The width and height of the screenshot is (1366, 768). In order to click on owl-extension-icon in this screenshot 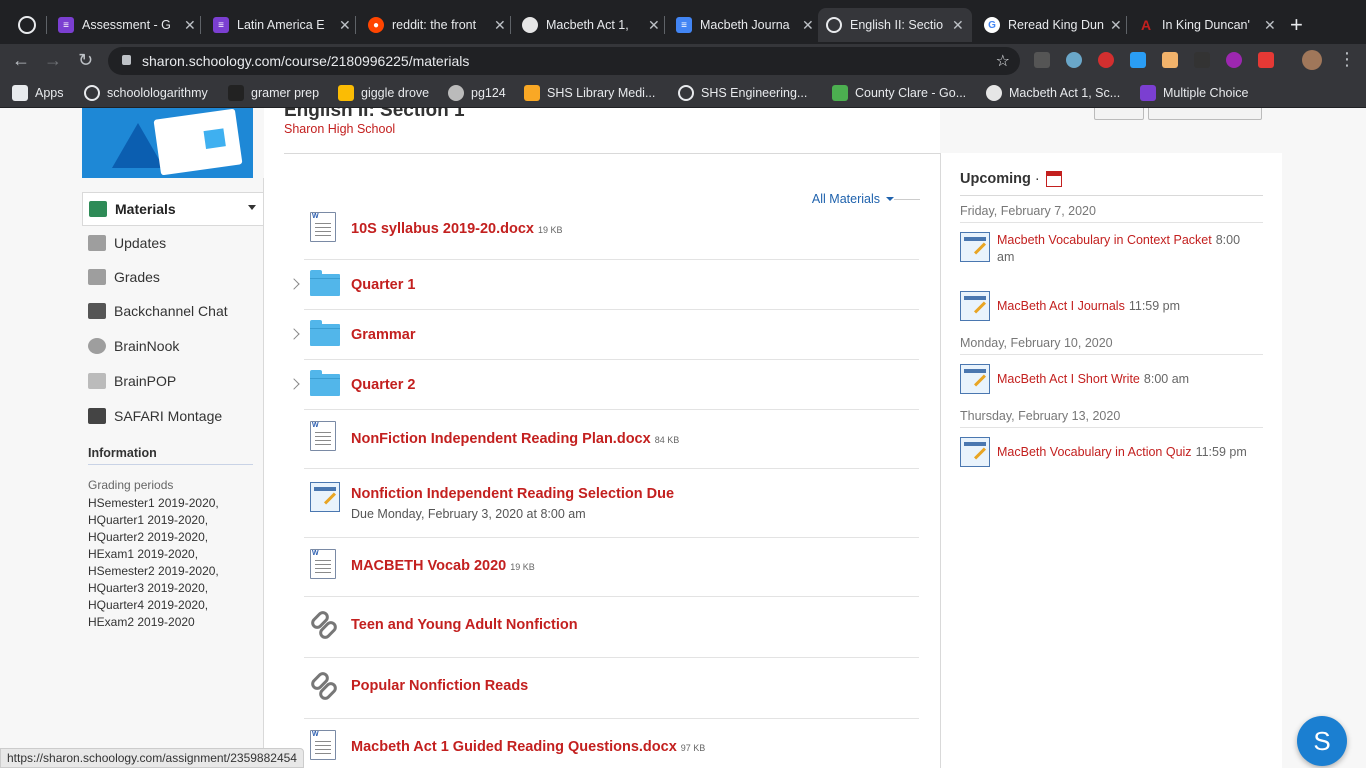, I will do `click(1074, 60)`.